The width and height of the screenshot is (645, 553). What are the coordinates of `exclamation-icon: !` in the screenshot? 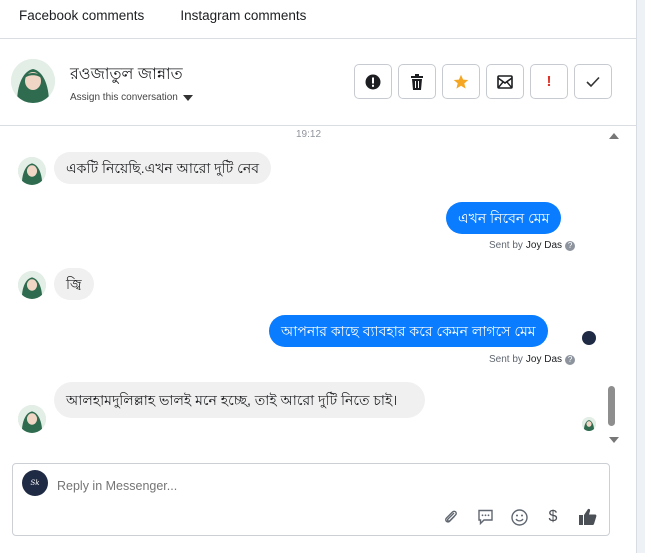 It's located at (549, 81).